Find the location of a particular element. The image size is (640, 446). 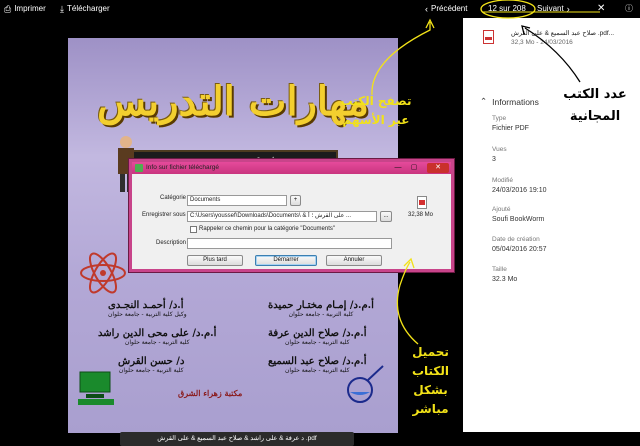

download-label: Télécharger is located at coordinates (88, 8).